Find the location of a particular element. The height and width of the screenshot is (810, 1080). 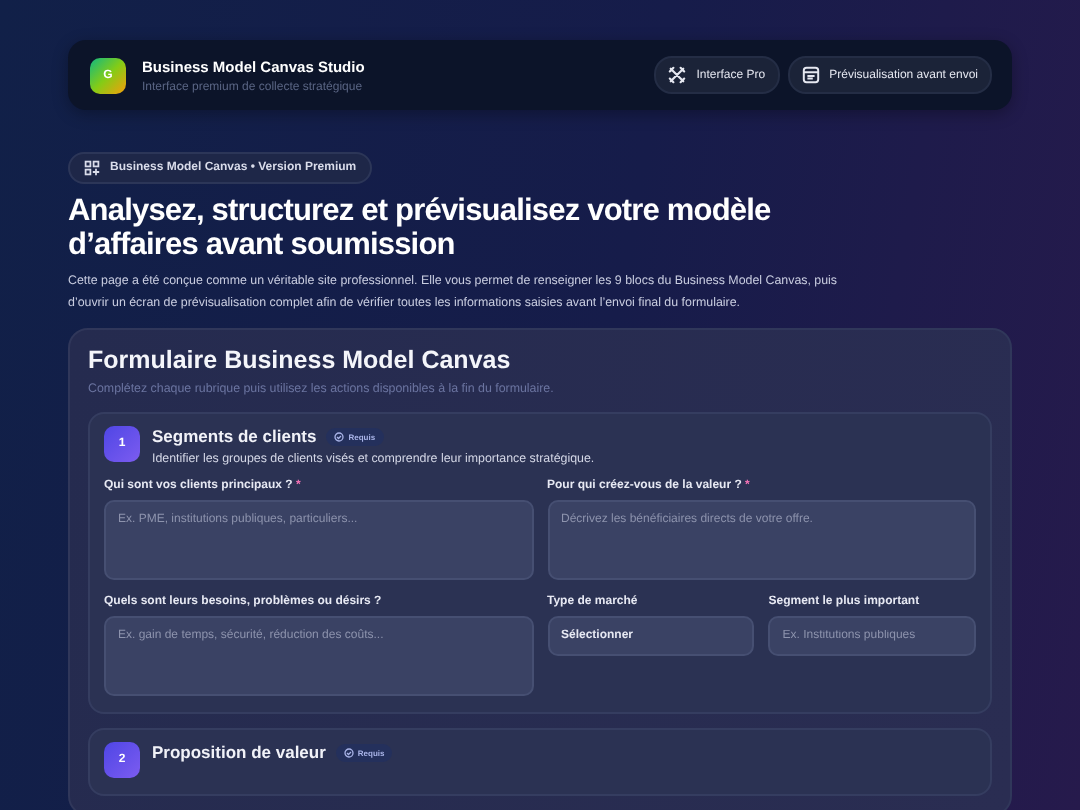

form-title: Formulaire Business Model Canvas is located at coordinates (300, 360).